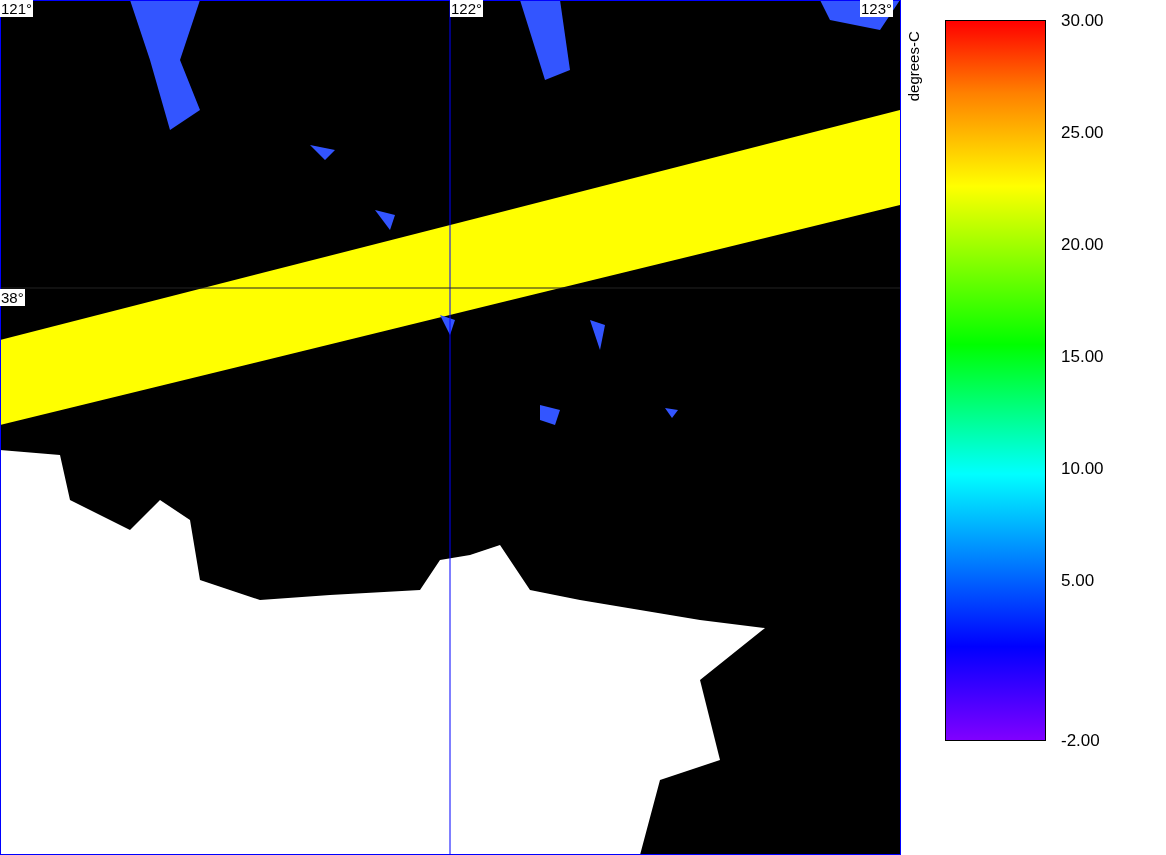 The image size is (1166, 855). What do you see at coordinates (12, 297) in the screenshot?
I see `latitude-label: 38°` at bounding box center [12, 297].